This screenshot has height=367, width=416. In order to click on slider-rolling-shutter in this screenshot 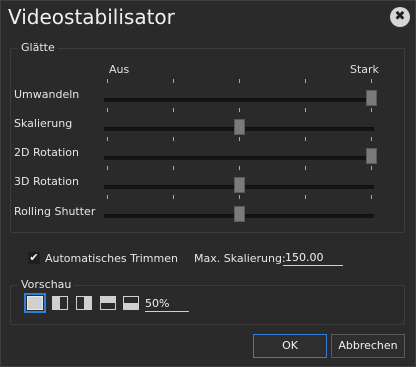, I will do `click(239, 209)`.